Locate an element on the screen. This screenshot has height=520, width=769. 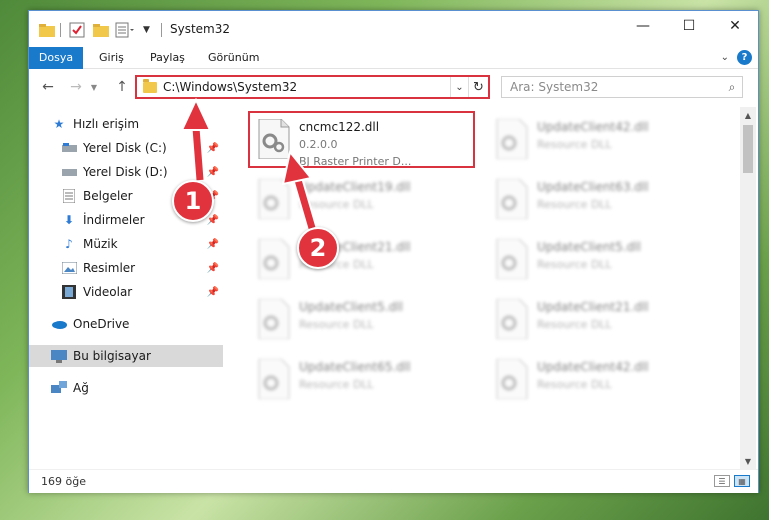
scroll-thumb is located at coordinates (748, 149).